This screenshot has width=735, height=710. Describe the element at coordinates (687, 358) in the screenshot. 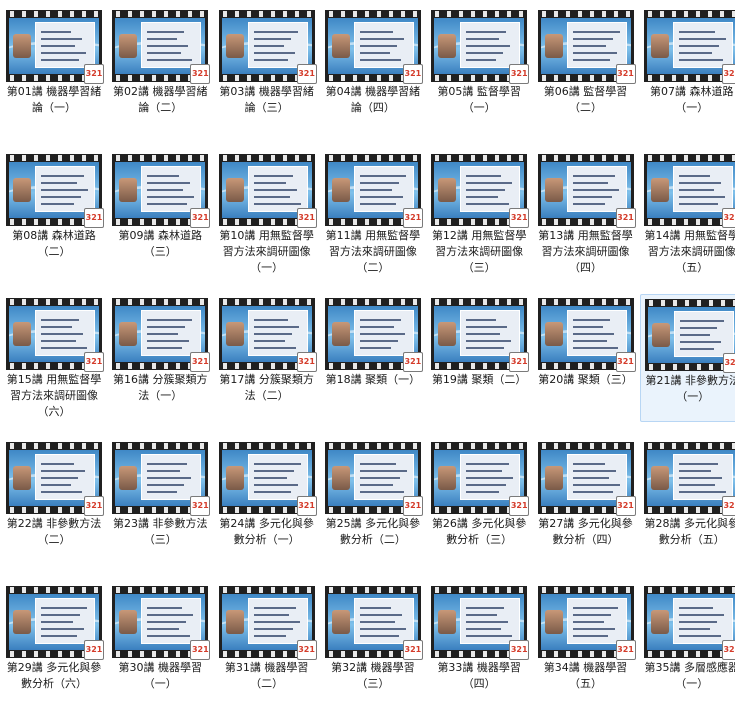

I see `video-file-item: 321第21講 非參數方法（一）` at that location.